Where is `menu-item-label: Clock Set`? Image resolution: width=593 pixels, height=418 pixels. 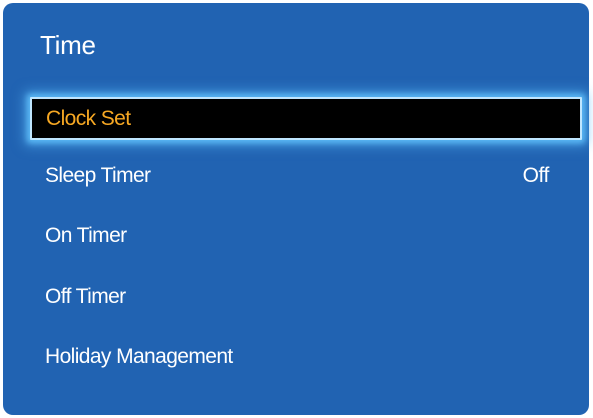
menu-item-label: Clock Set is located at coordinates (88, 118).